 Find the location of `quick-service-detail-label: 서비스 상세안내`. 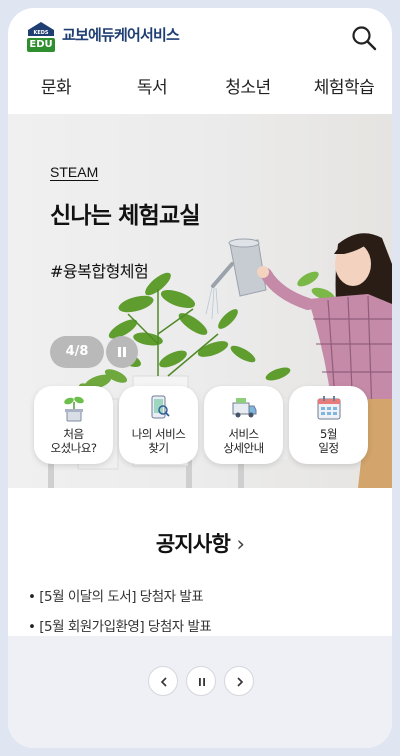

quick-service-detail-label: 서비스 상세안내 is located at coordinates (243, 441).